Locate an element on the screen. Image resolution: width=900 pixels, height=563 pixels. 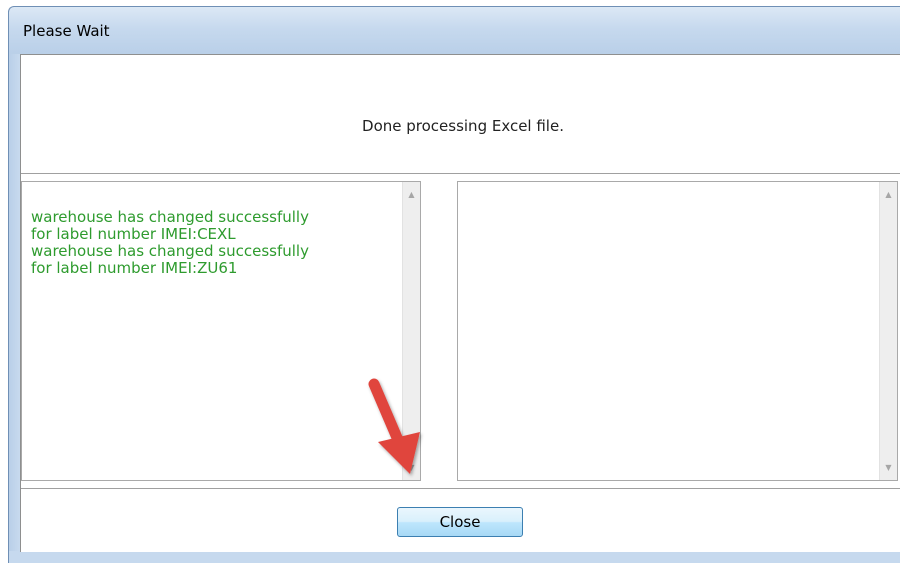
top-divider is located at coordinates (460, 173).